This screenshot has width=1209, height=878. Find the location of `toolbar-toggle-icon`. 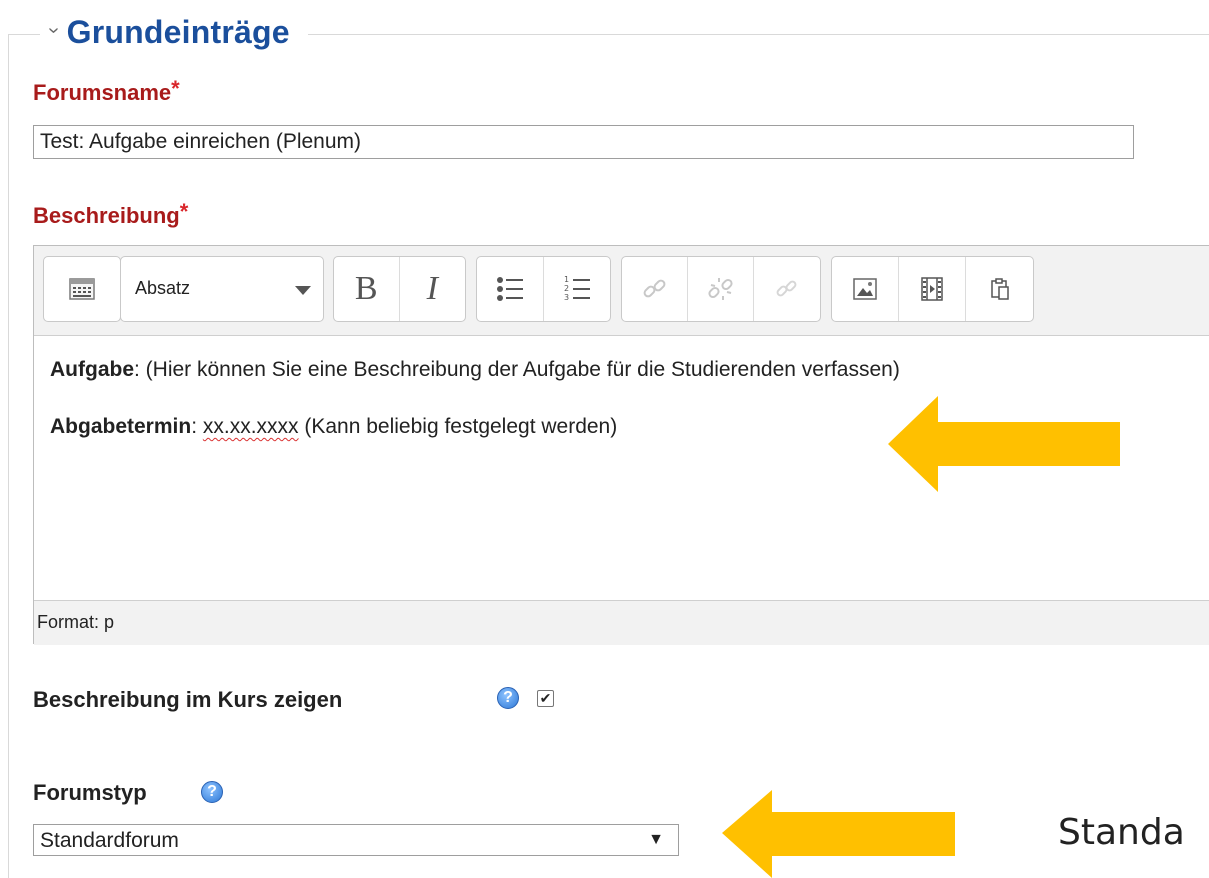

toolbar-toggle-icon is located at coordinates (82, 289).